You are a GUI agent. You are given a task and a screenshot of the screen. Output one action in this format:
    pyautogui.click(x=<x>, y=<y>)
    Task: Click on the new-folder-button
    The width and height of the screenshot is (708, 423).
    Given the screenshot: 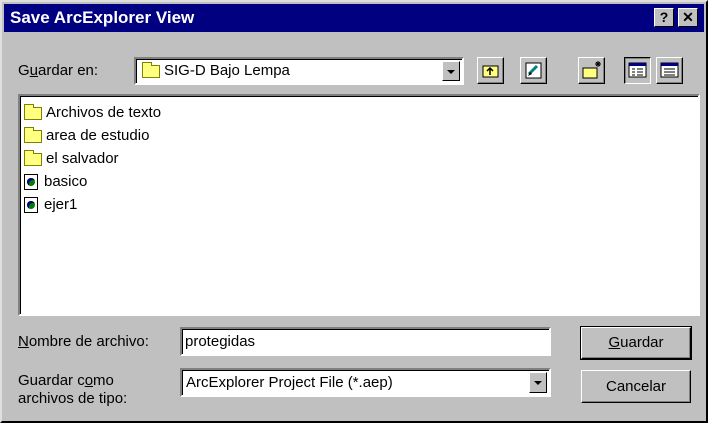 What is the action you would take?
    pyautogui.click(x=591, y=70)
    